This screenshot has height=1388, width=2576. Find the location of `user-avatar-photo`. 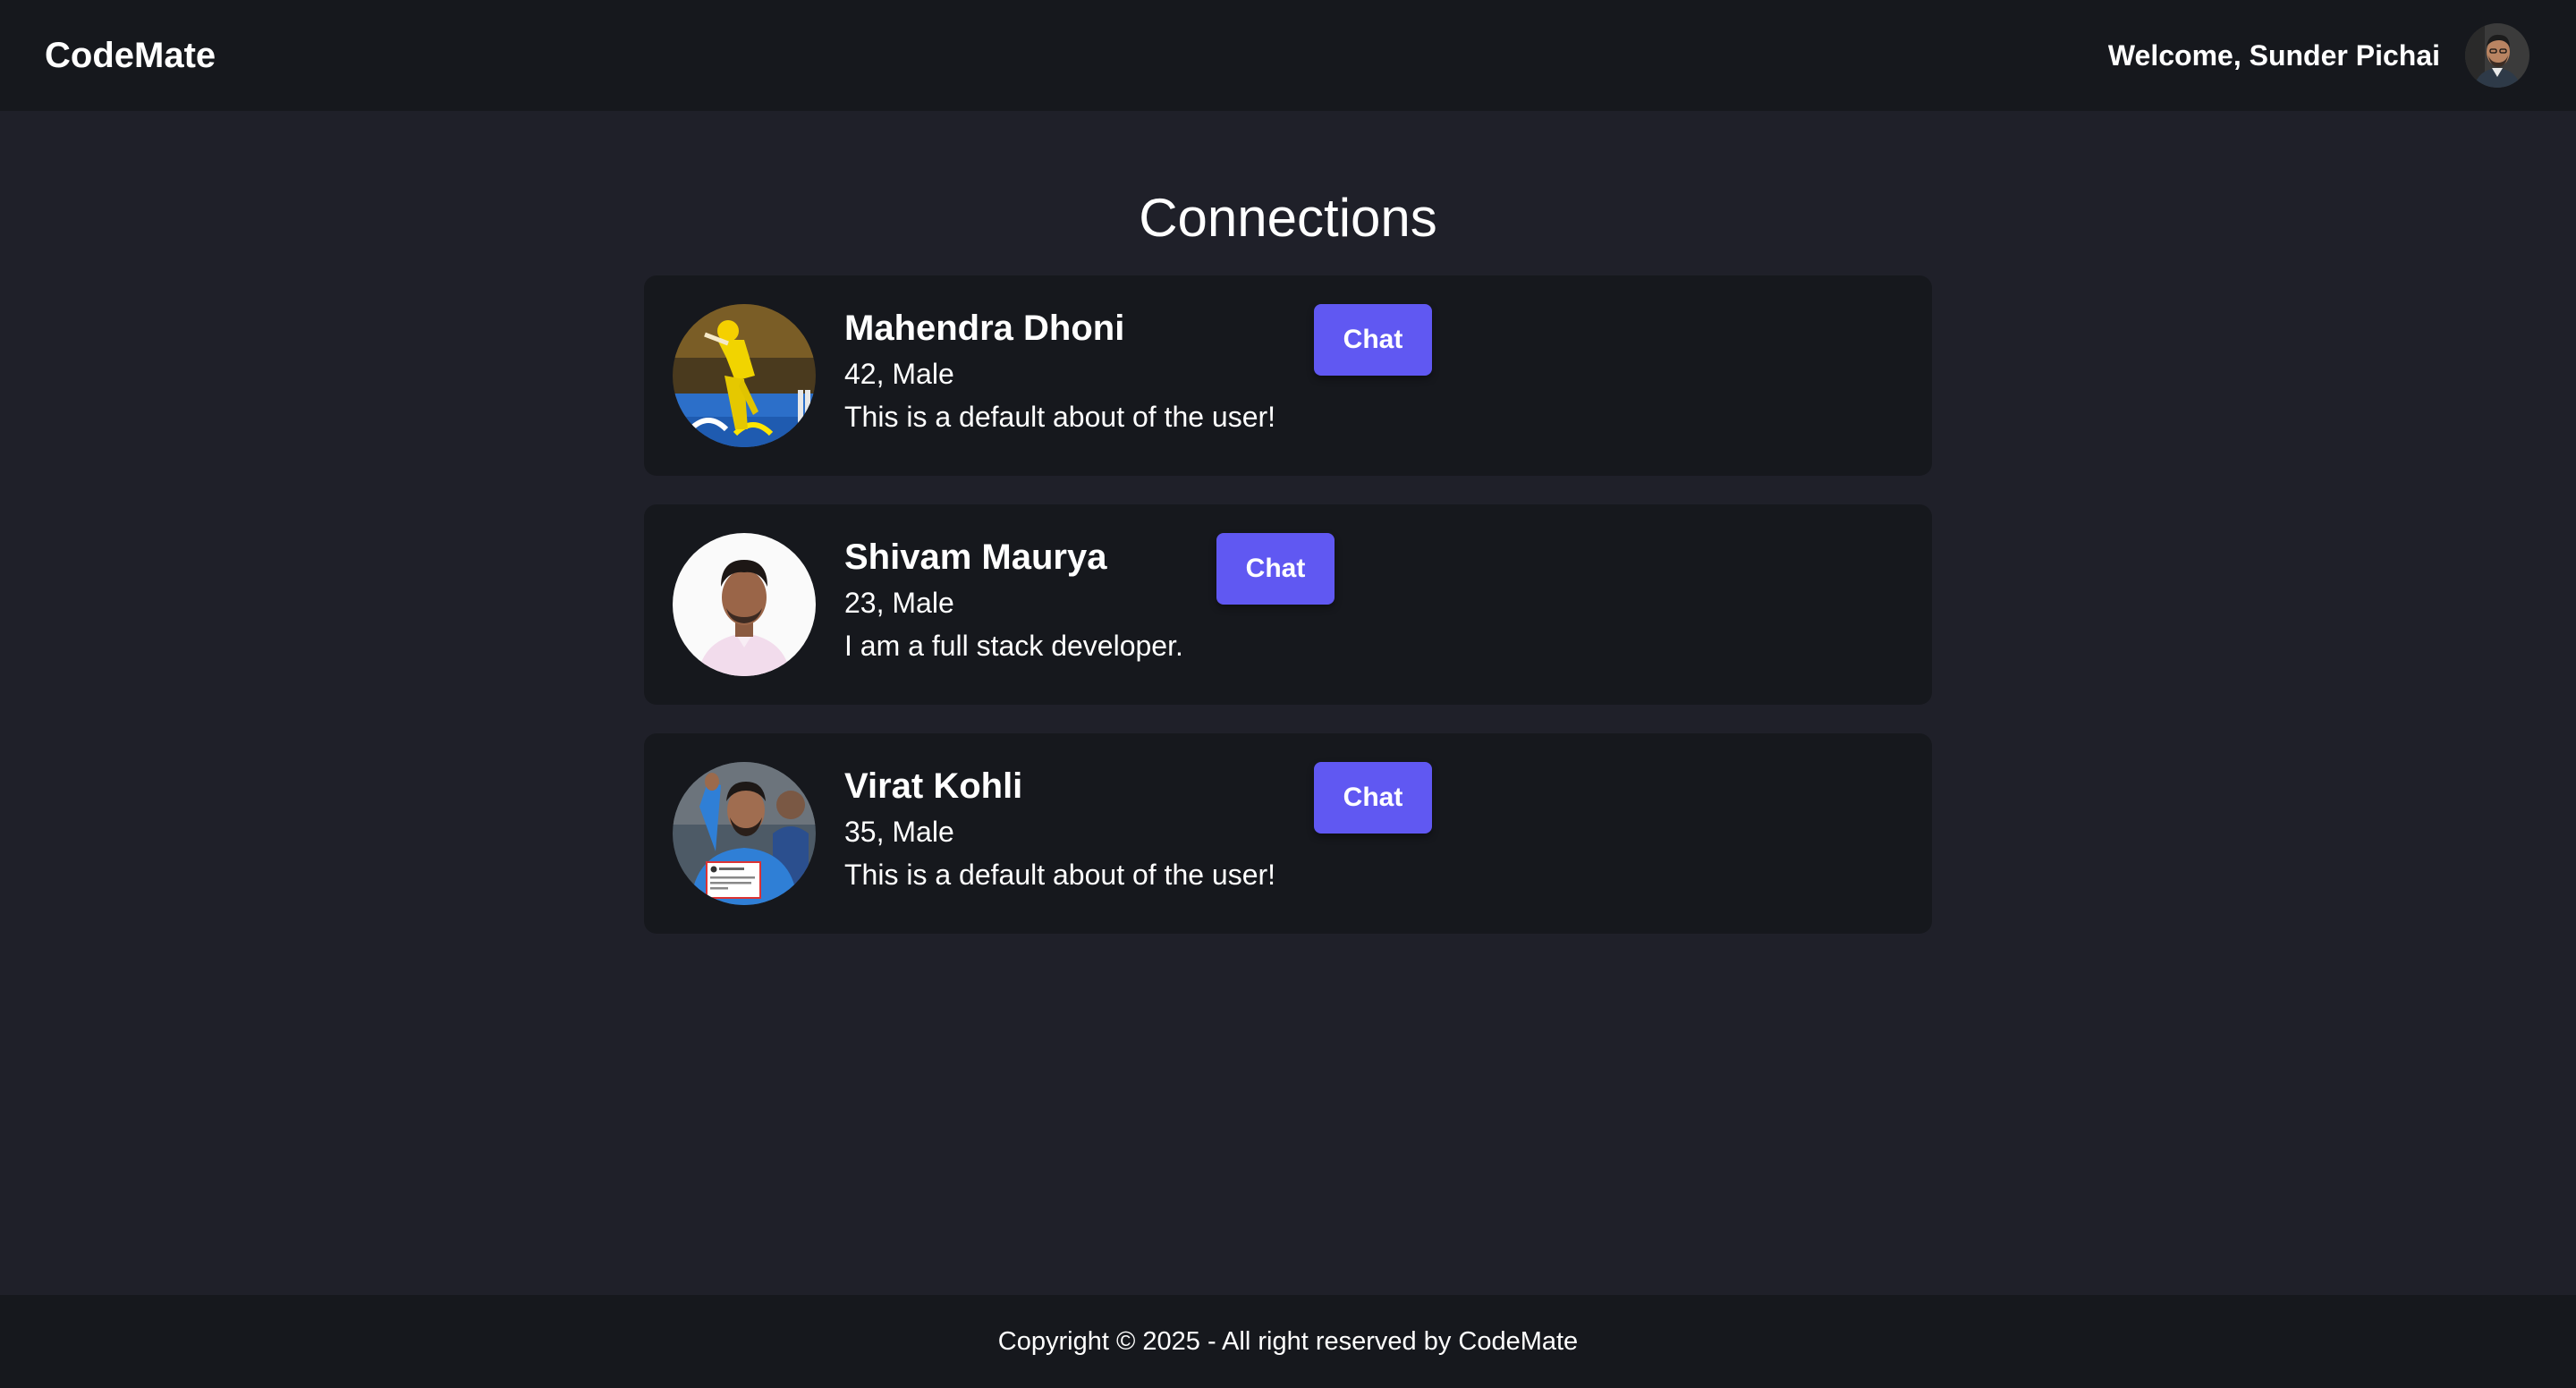

user-avatar-photo is located at coordinates (2497, 56).